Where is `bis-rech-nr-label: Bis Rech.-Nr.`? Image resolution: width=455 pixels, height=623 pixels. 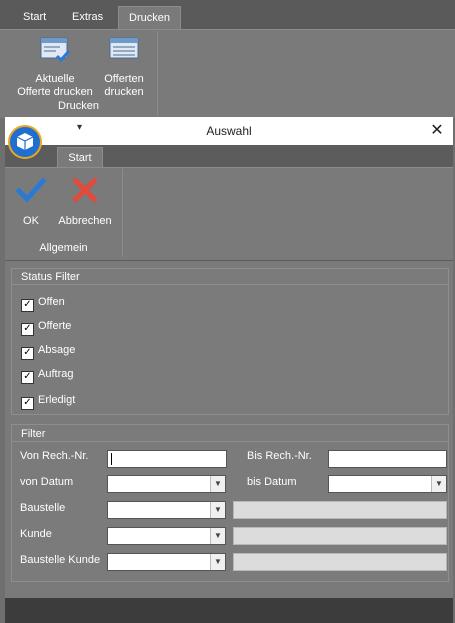 bis-rech-nr-label: Bis Rech.-Nr. is located at coordinates (279, 456).